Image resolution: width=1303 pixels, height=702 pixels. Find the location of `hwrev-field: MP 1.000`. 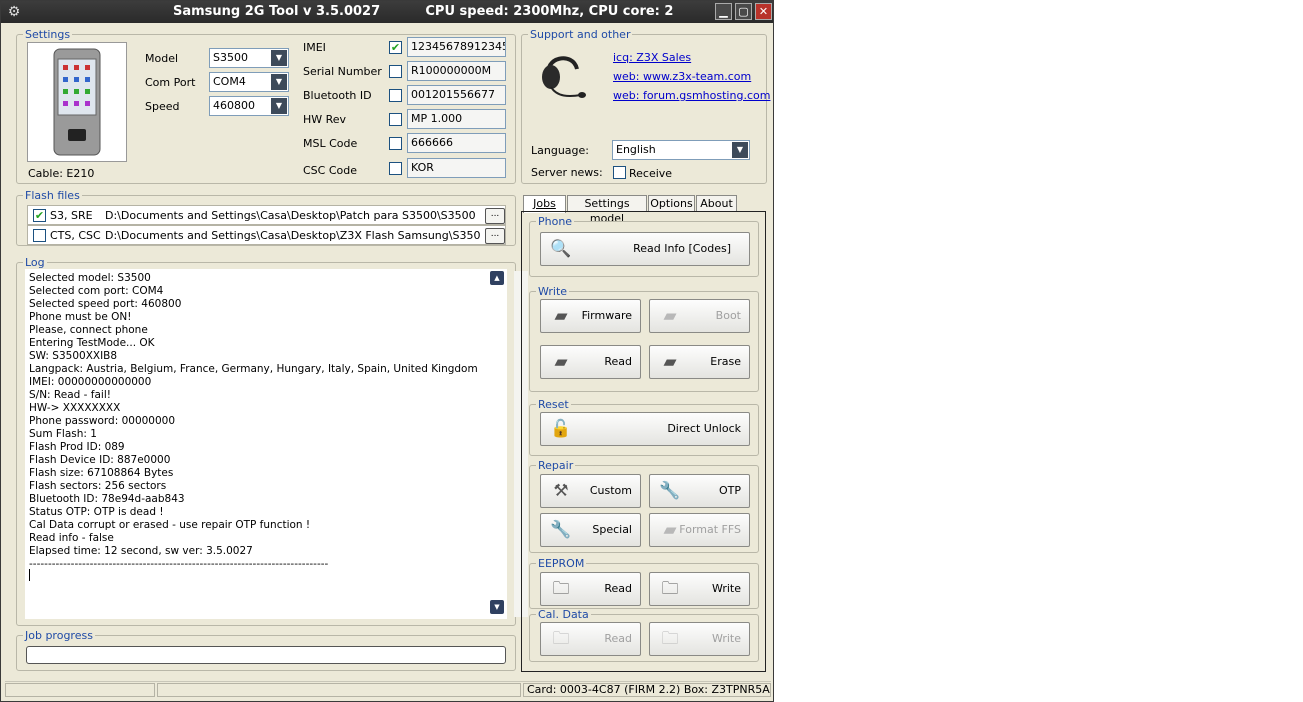

hwrev-field: MP 1.000 is located at coordinates (456, 119).